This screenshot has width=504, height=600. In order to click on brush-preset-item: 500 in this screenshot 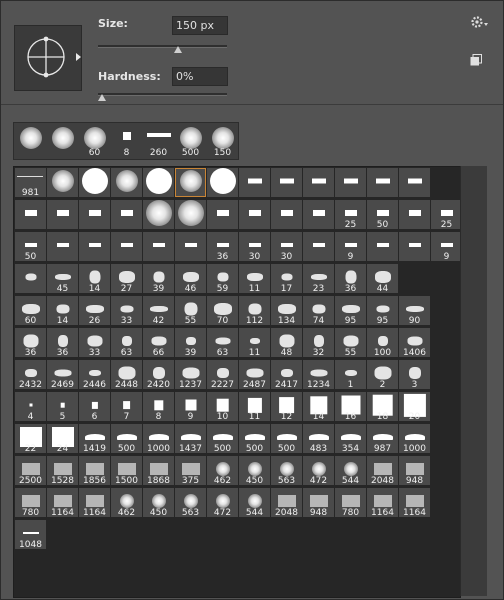, I will do `click(254, 439)`.